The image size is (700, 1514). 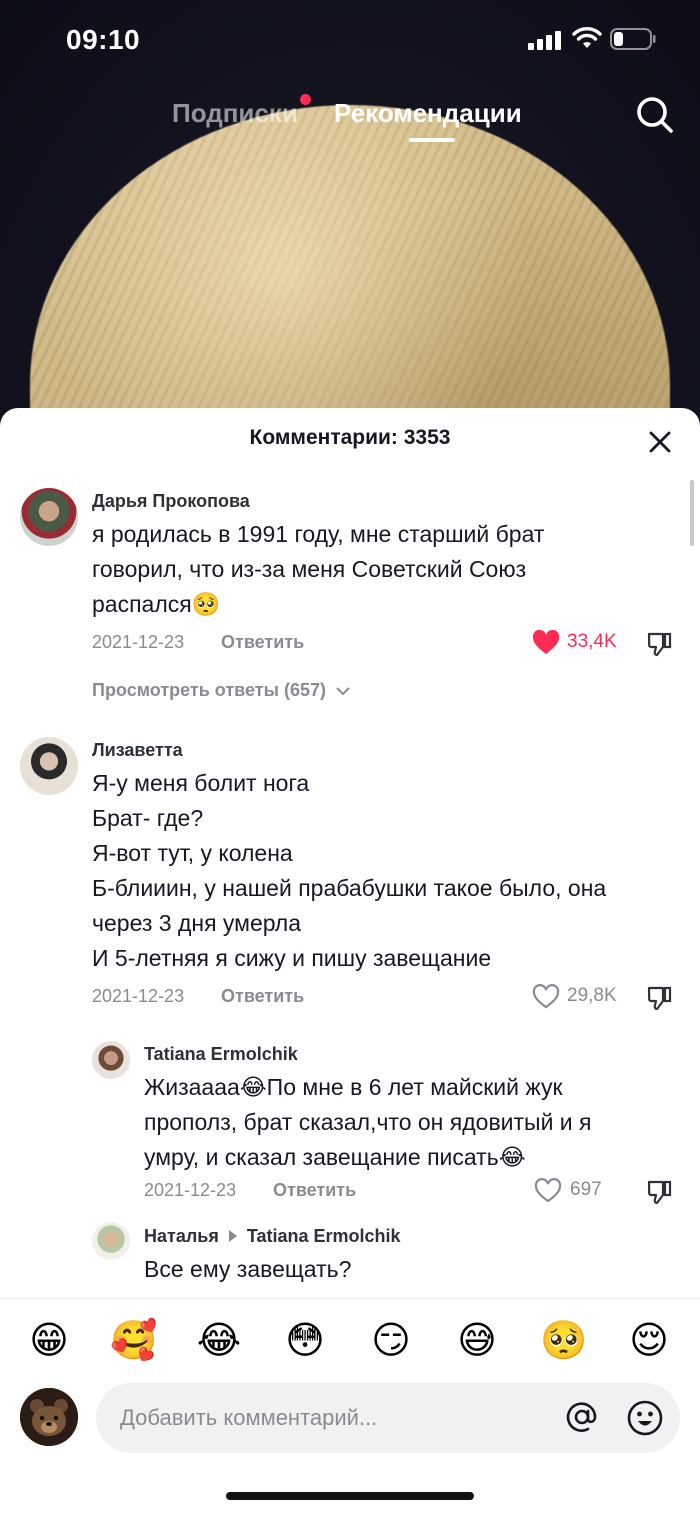 I want to click on view-replies-button: Просмотреть ответы (657), so click(x=221, y=690).